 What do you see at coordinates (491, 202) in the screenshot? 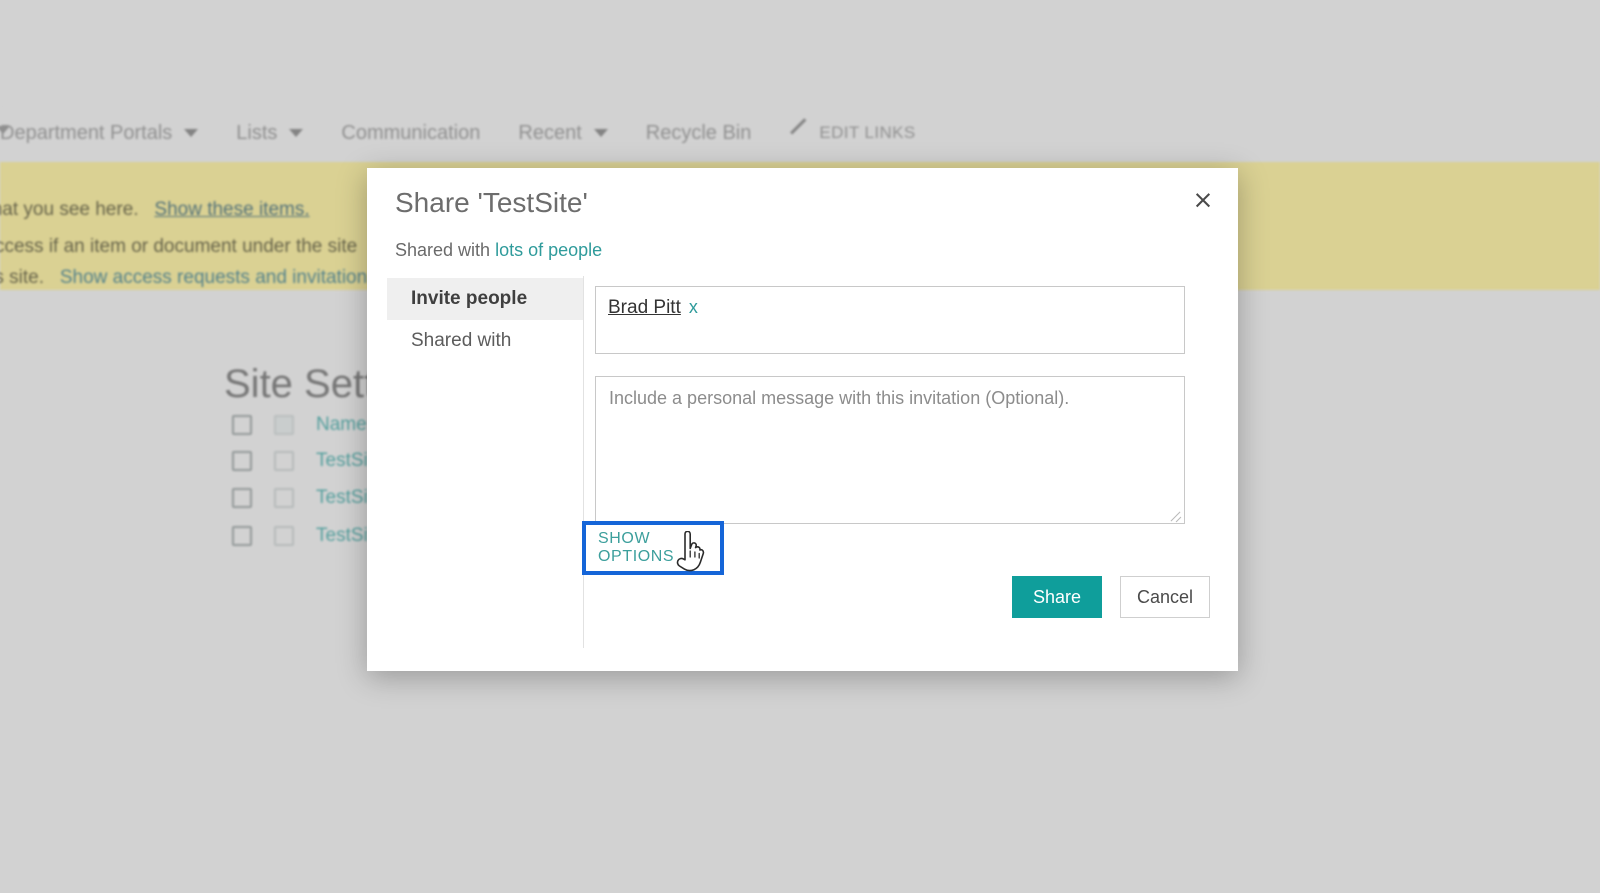
I see `dialog-title: Share 'TestSite'` at bounding box center [491, 202].